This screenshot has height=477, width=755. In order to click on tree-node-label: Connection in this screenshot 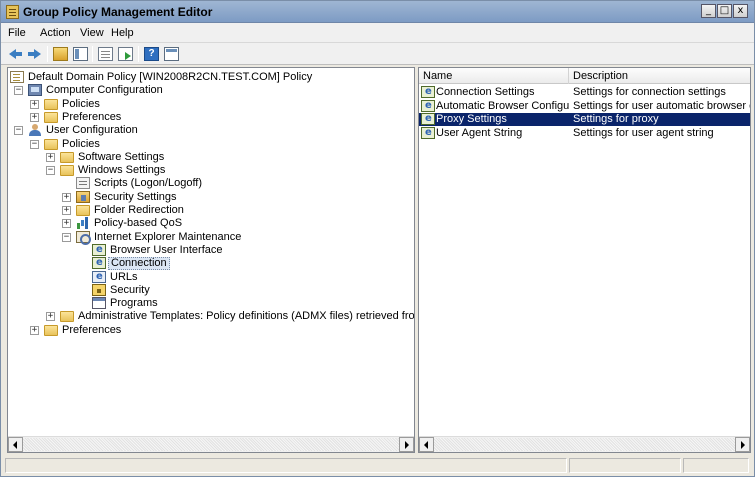, I will do `click(139, 264)`.